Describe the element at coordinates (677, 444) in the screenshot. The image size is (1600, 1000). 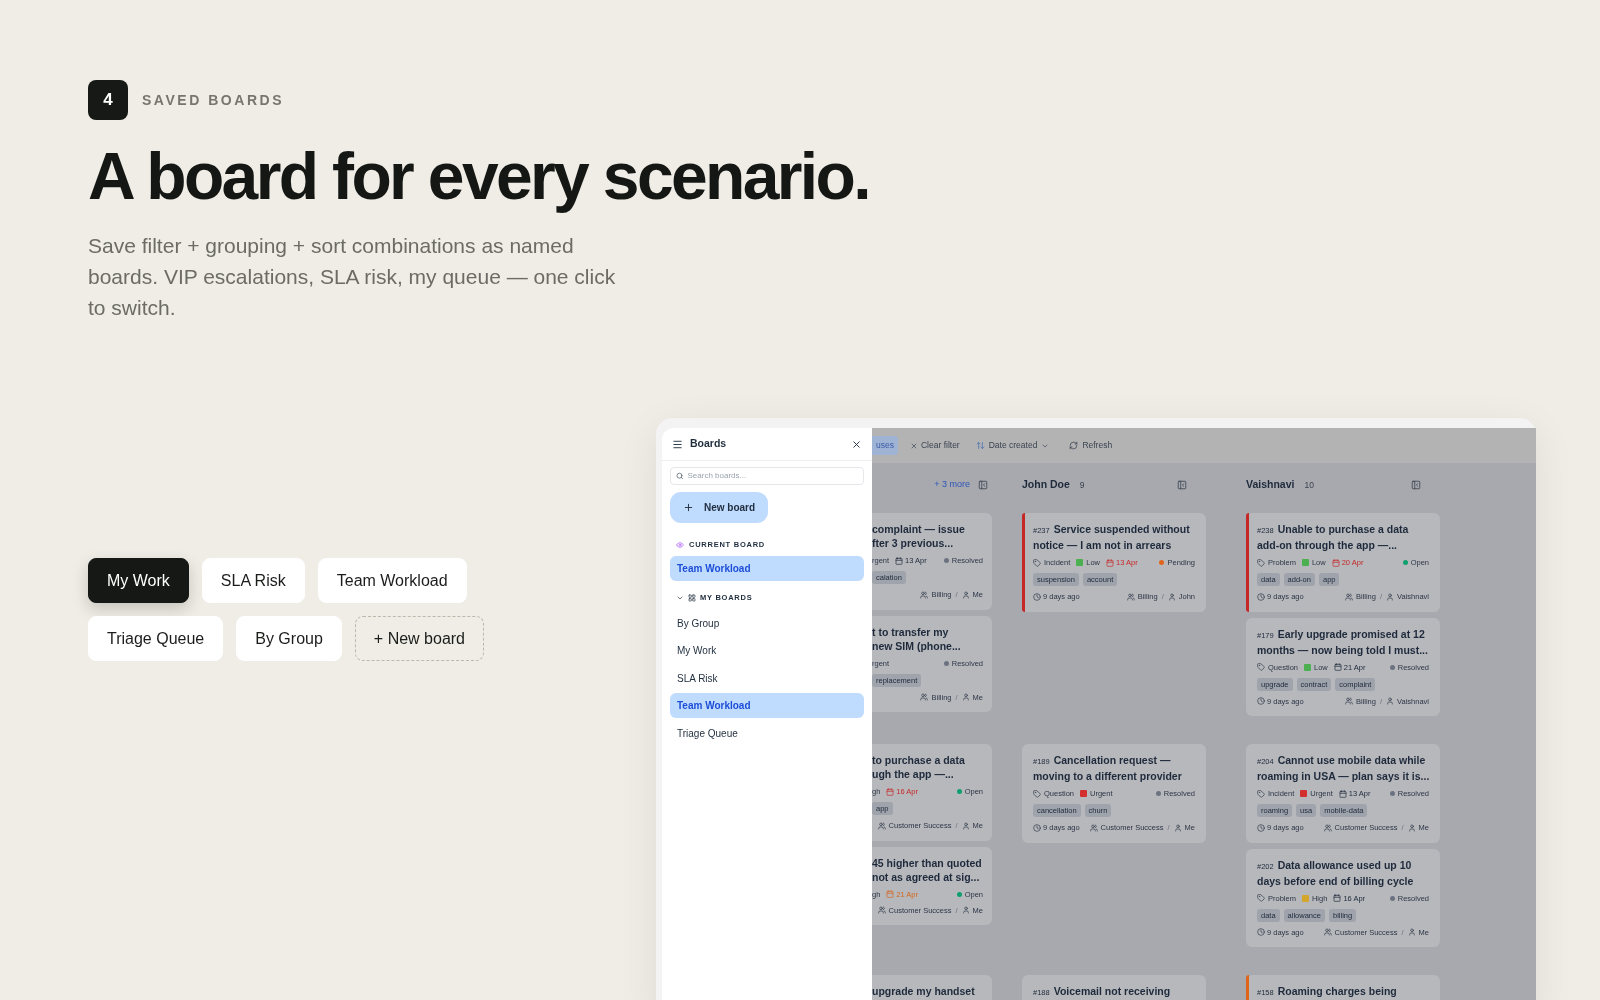
I see `menu-icon` at that location.